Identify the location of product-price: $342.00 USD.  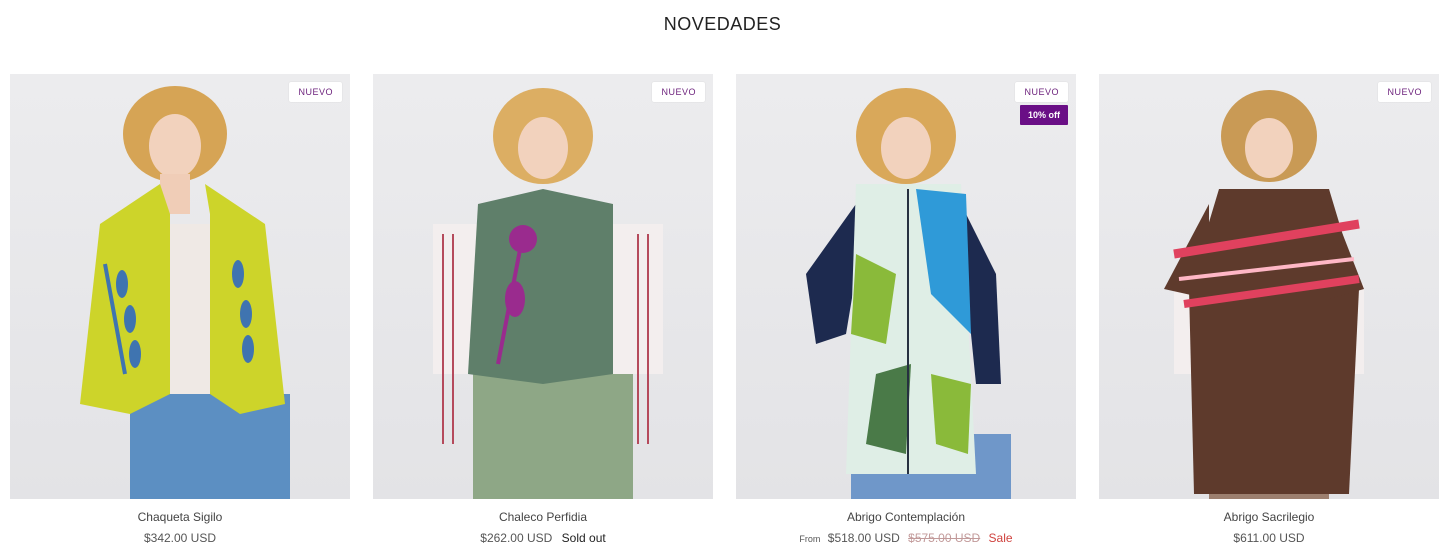
(180, 538).